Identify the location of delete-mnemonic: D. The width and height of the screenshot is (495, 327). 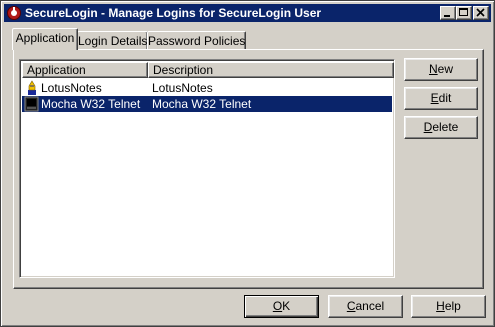
(428, 127).